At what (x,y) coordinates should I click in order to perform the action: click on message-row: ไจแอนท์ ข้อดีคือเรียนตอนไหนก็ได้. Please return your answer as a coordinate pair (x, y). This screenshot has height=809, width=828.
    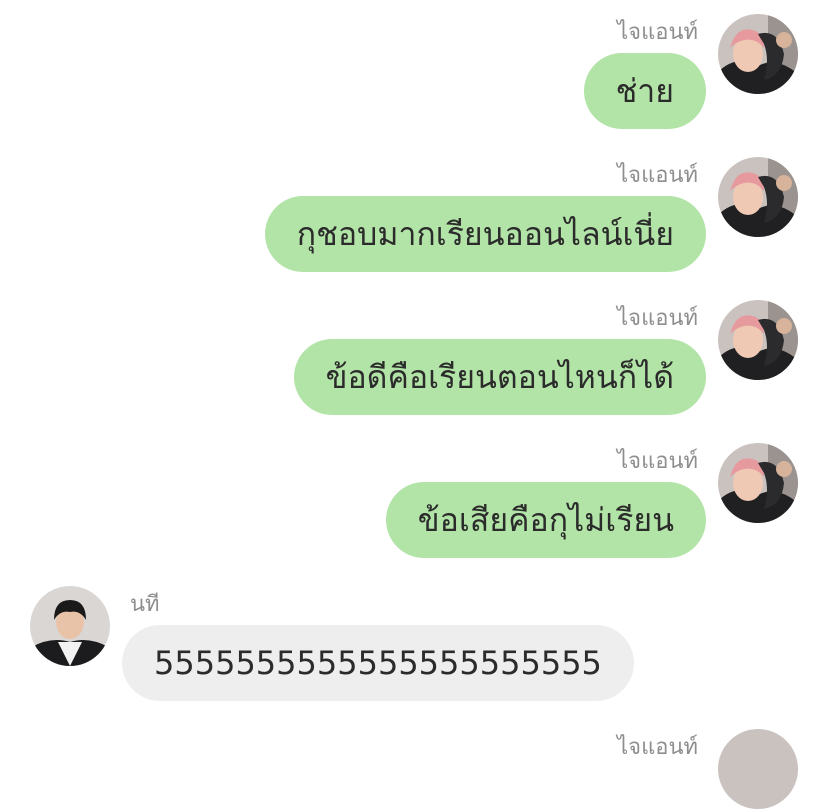
    Looking at the image, I should click on (414, 360).